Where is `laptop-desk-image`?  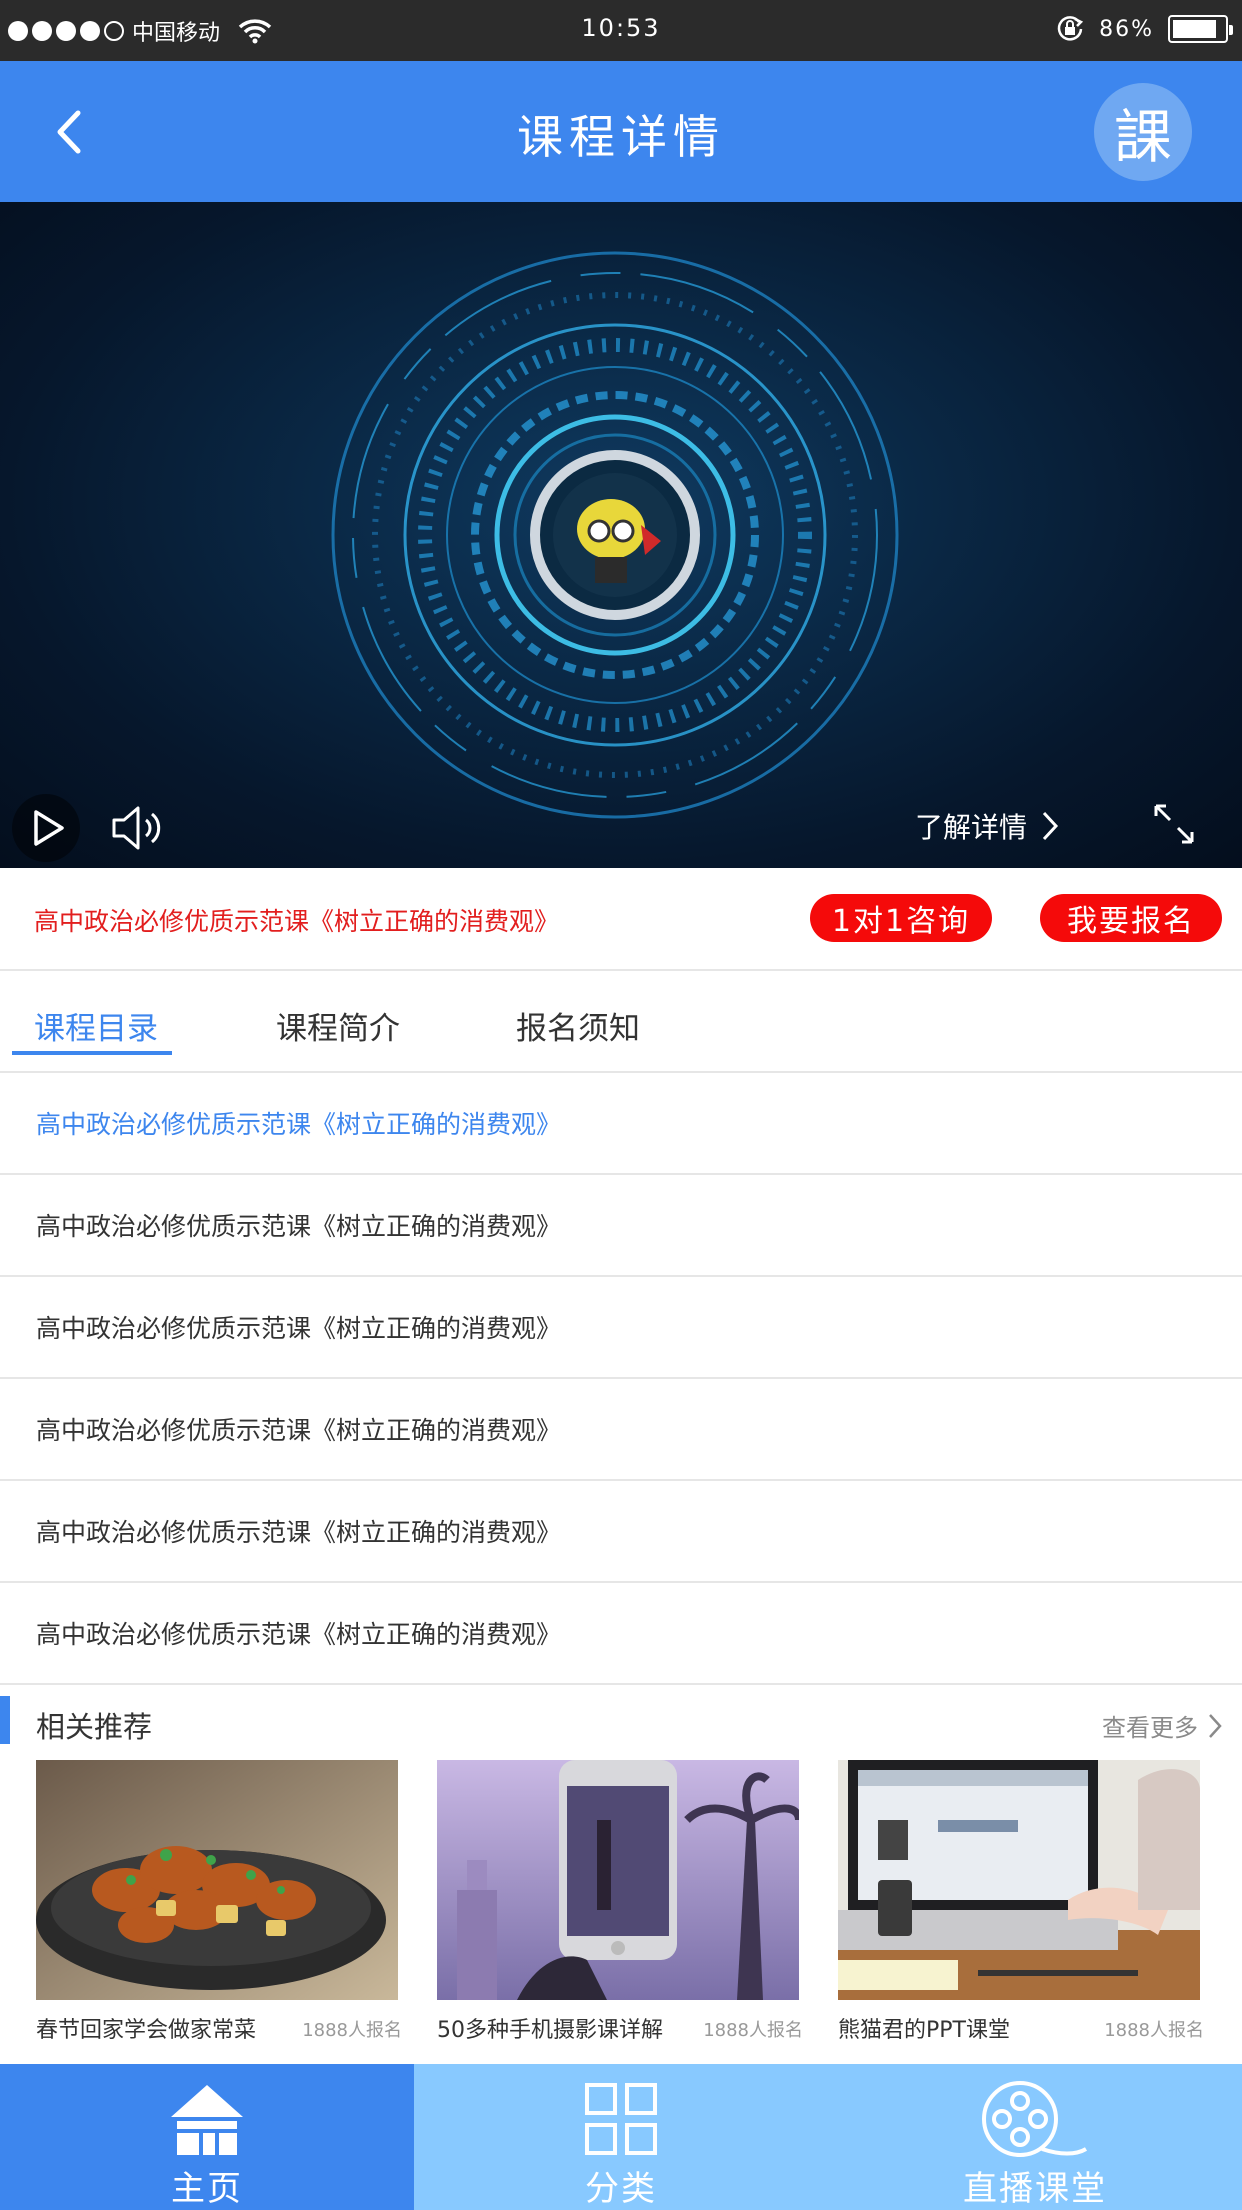 laptop-desk-image is located at coordinates (1019, 1880).